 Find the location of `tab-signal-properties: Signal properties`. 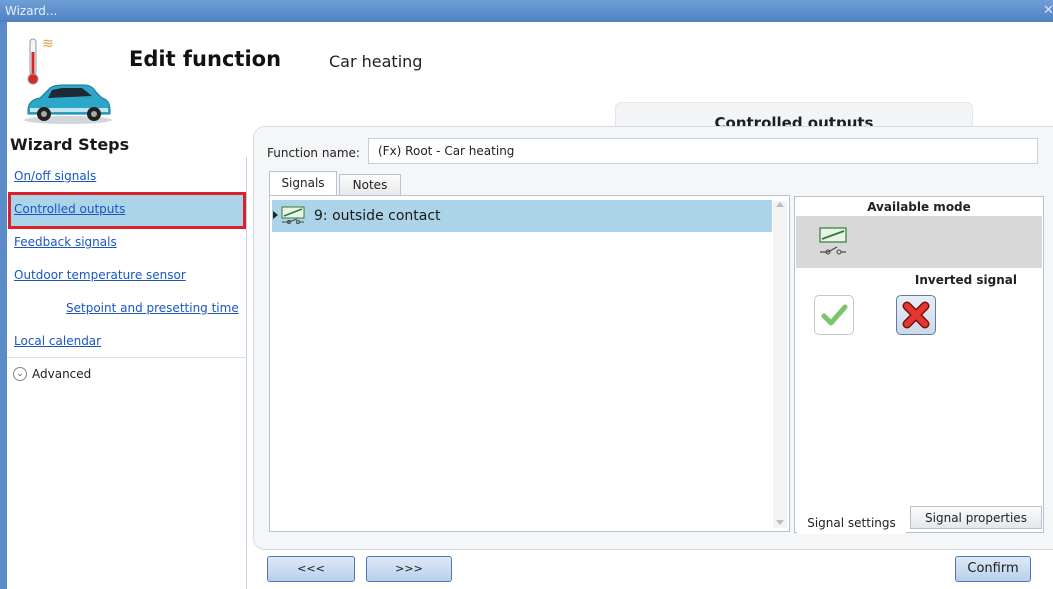

tab-signal-properties: Signal properties is located at coordinates (976, 517).